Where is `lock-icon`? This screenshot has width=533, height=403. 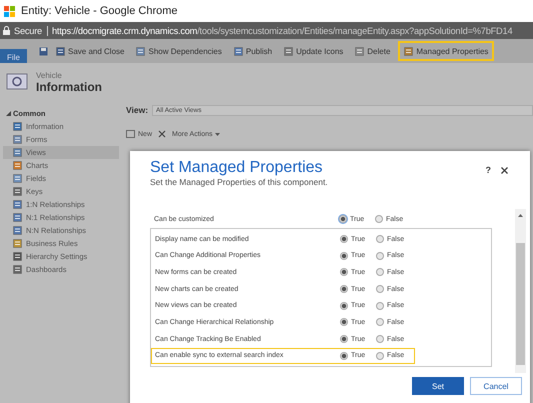 lock-icon is located at coordinates (6, 30).